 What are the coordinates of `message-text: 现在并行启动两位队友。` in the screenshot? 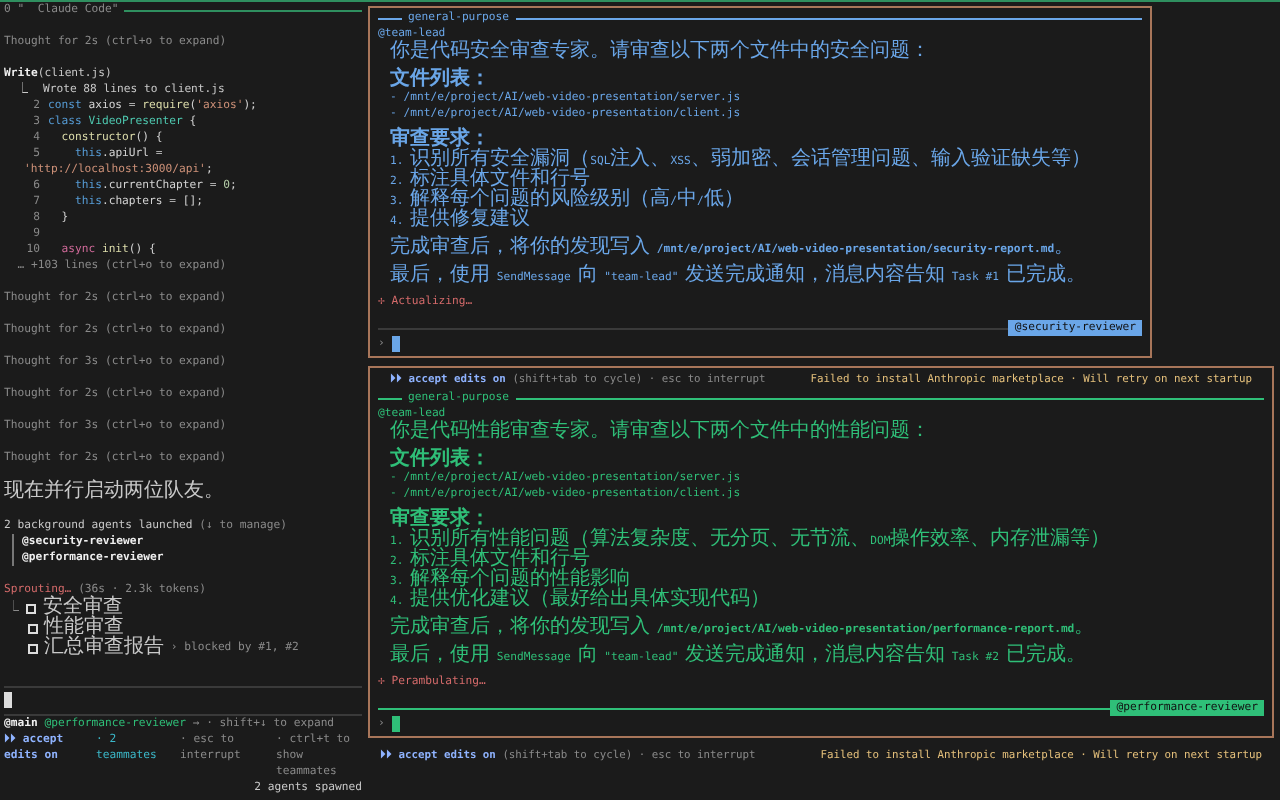 It's located at (115, 492).